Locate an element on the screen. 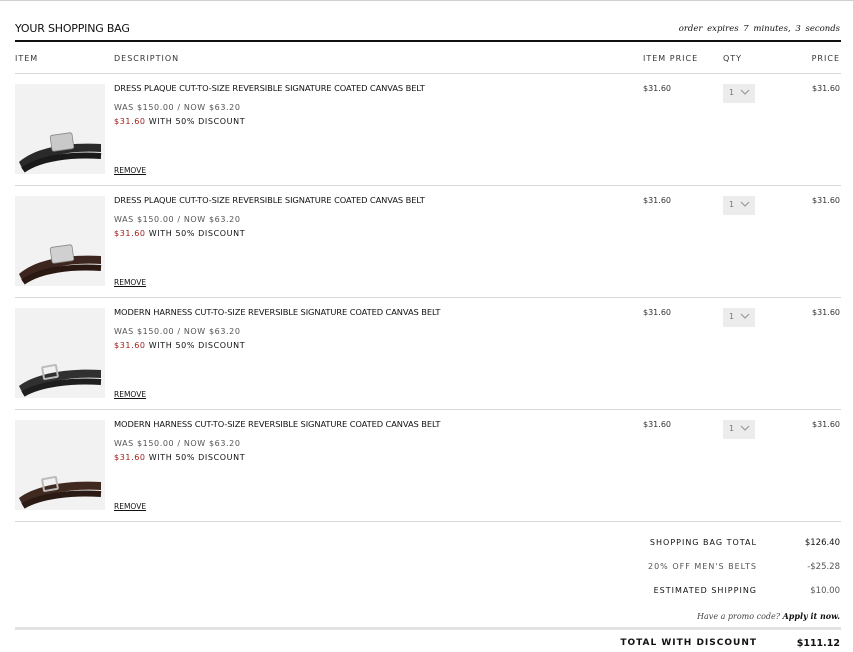 The image size is (853, 652). column-header-price: PRICE is located at coordinates (825, 58).